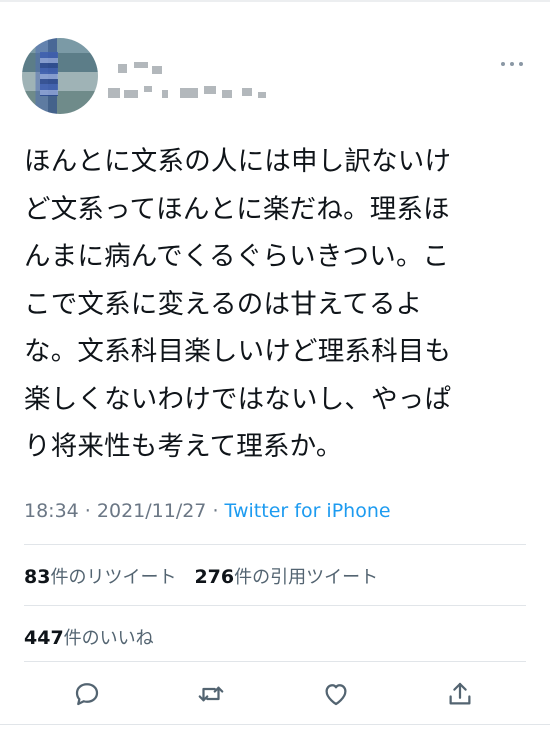 The image size is (550, 733). I want to click on display-name-redacted, so click(142, 69).